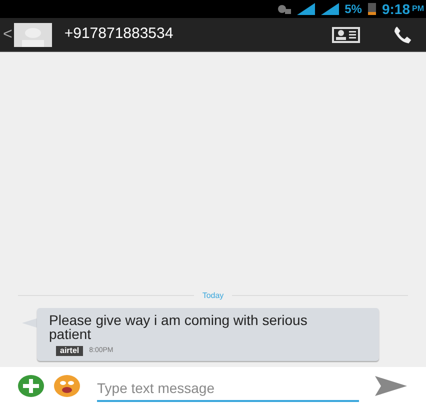 The image size is (426, 405). What do you see at coordinates (372, 9) in the screenshot?
I see `battery-icon` at bounding box center [372, 9].